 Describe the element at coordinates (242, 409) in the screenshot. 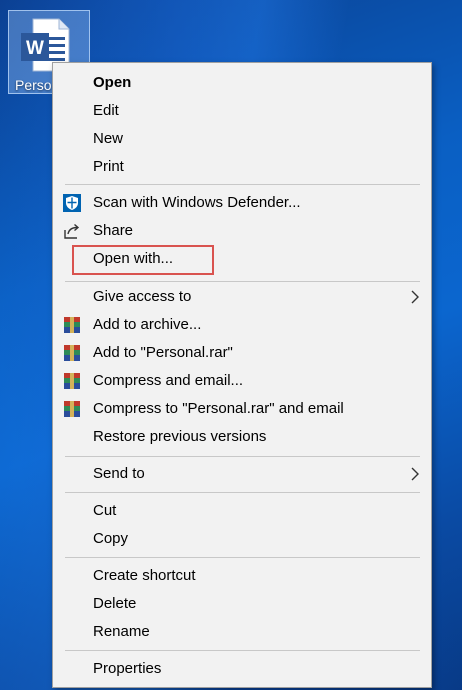

I see `menu-item-compress-to-personal-rar-and-email: Compress to "Personal.rar" and email` at that location.